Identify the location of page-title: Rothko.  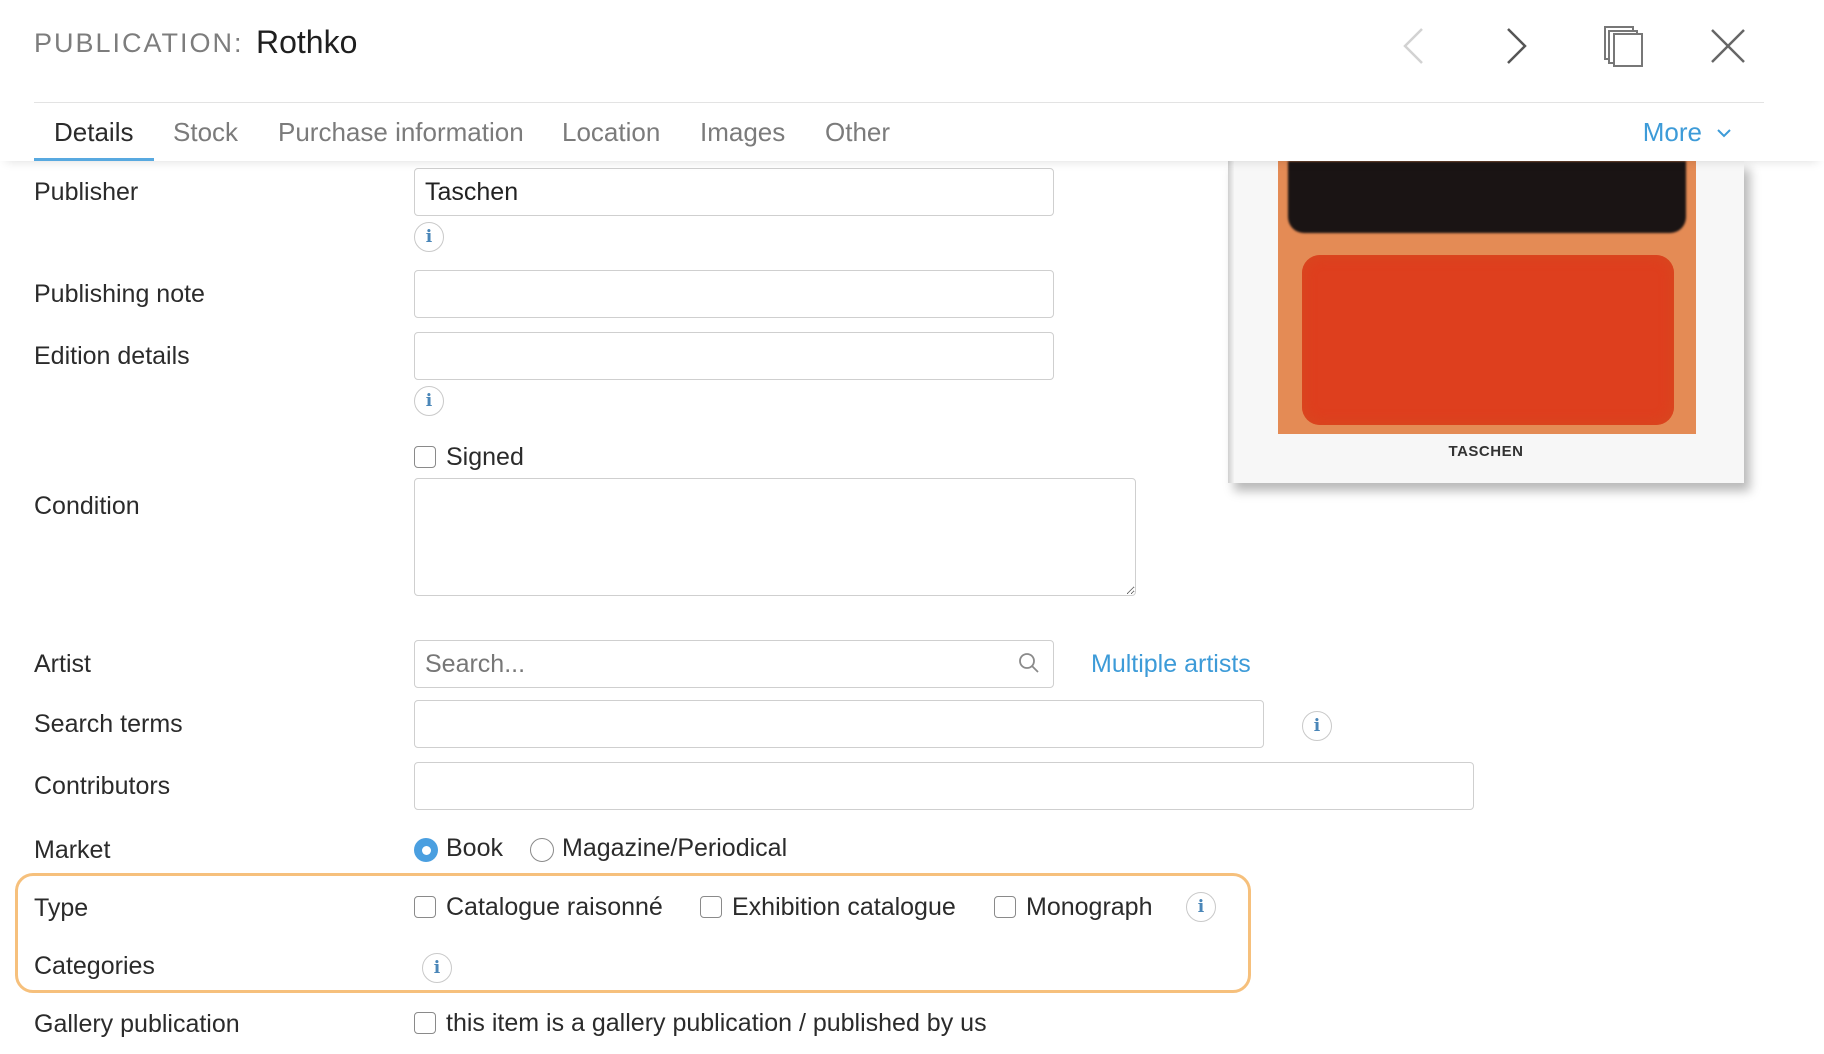
(307, 42).